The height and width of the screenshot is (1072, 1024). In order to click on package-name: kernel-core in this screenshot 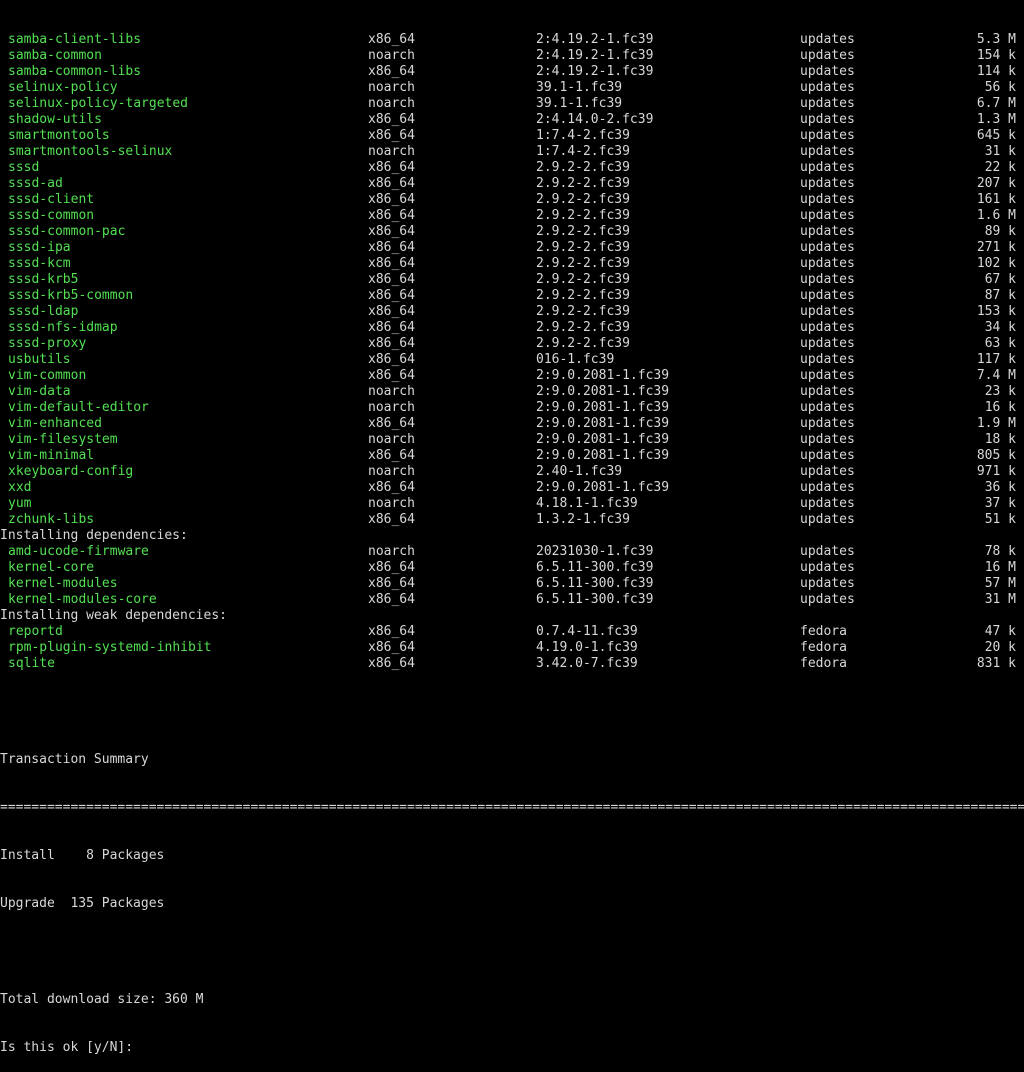, I will do `click(51, 567)`.